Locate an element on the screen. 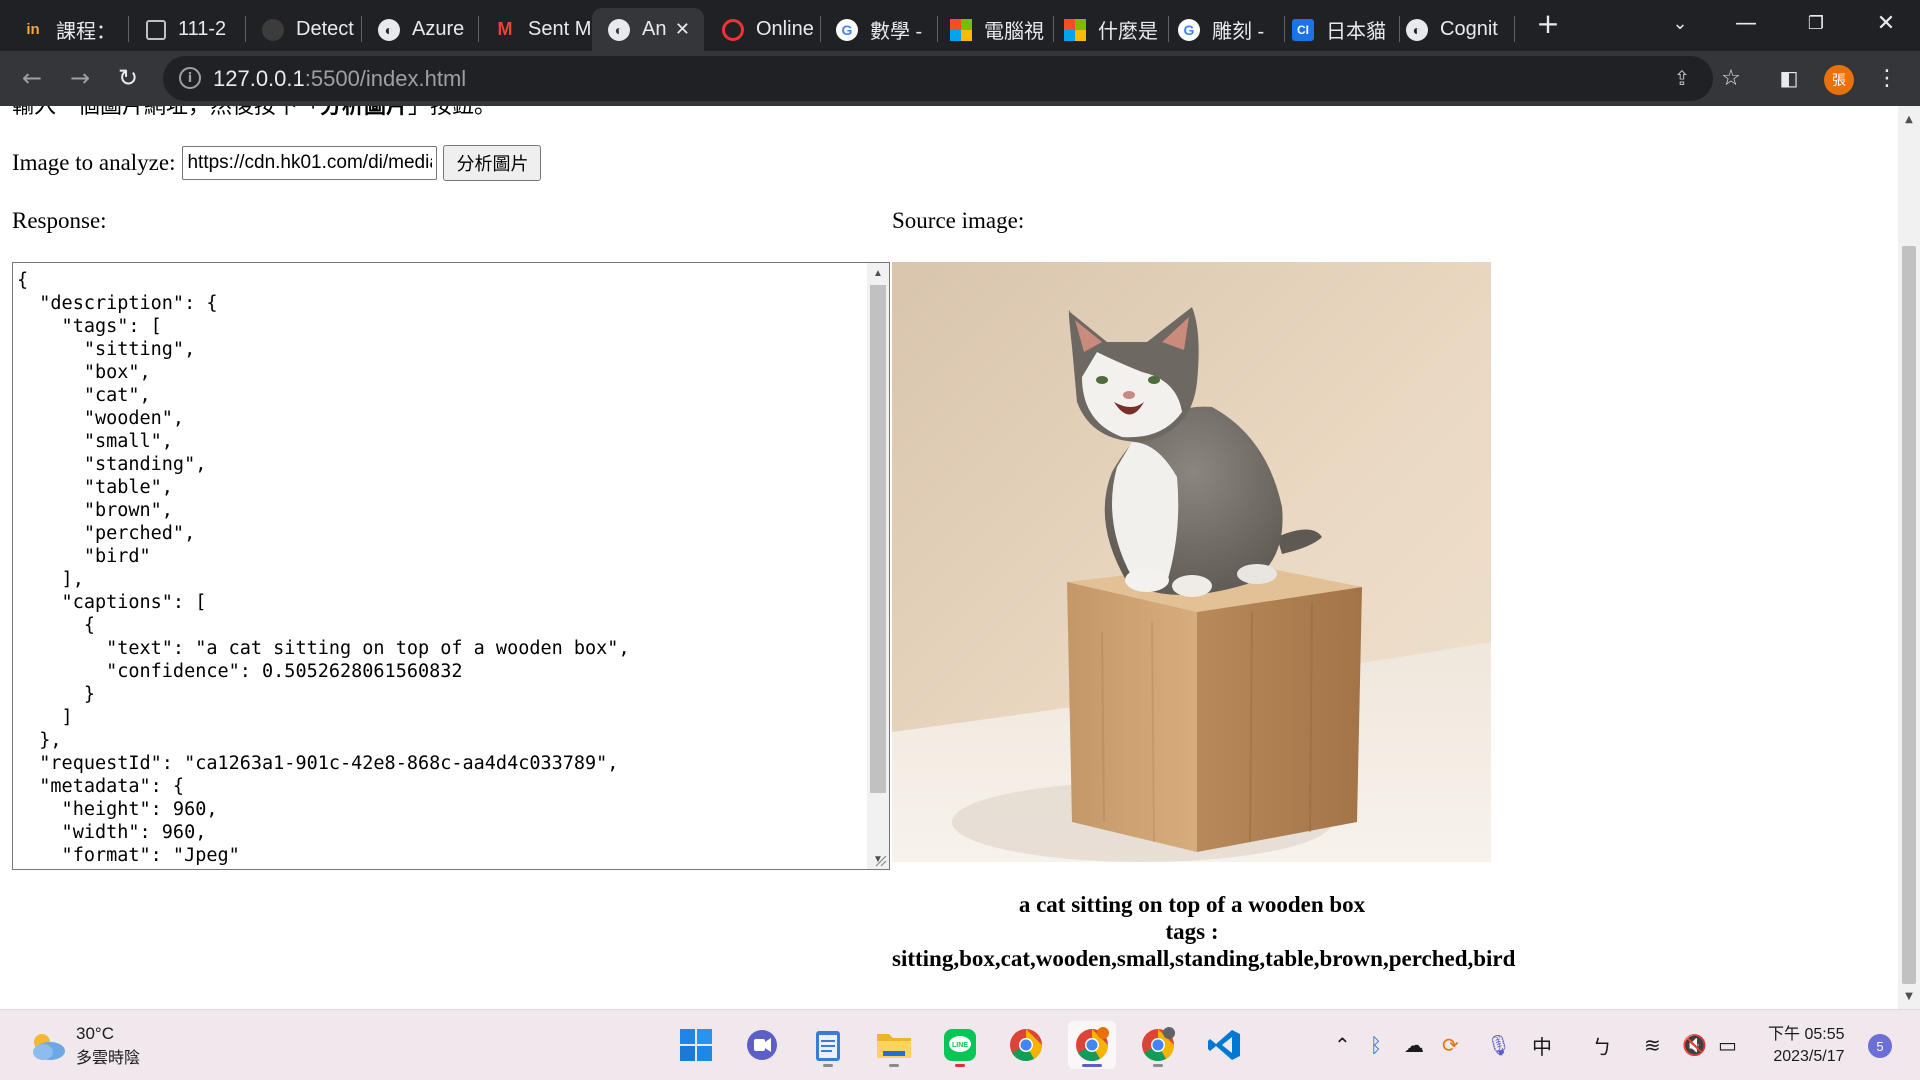 The height and width of the screenshot is (1080, 1920). response-scroll-thumb is located at coordinates (878, 539).